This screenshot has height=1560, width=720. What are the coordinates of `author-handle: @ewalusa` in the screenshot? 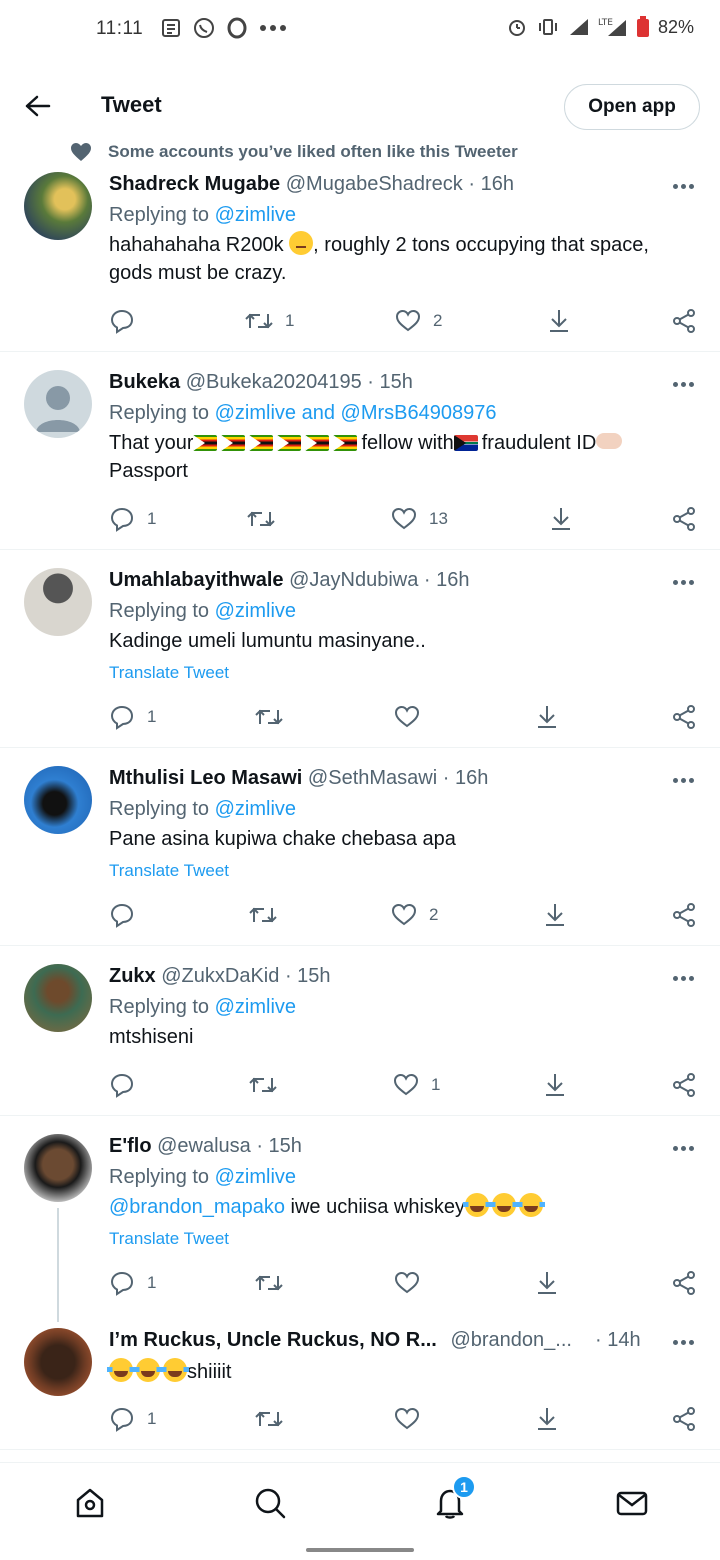 It's located at (204, 1146).